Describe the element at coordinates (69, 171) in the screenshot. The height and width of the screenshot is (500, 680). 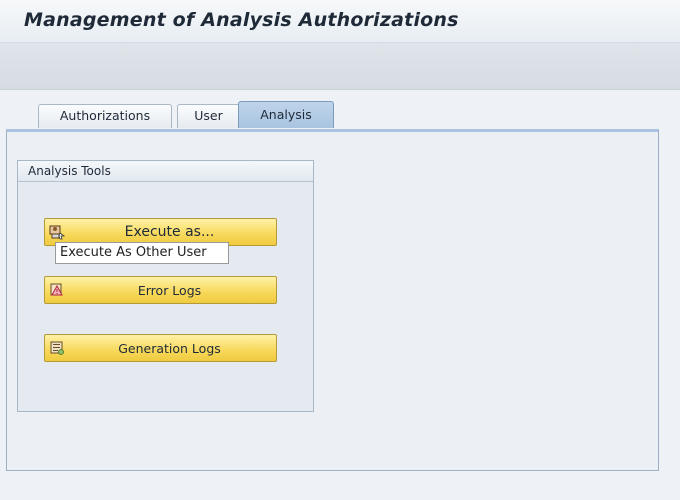
I see `group-title: Analysis Tools` at that location.